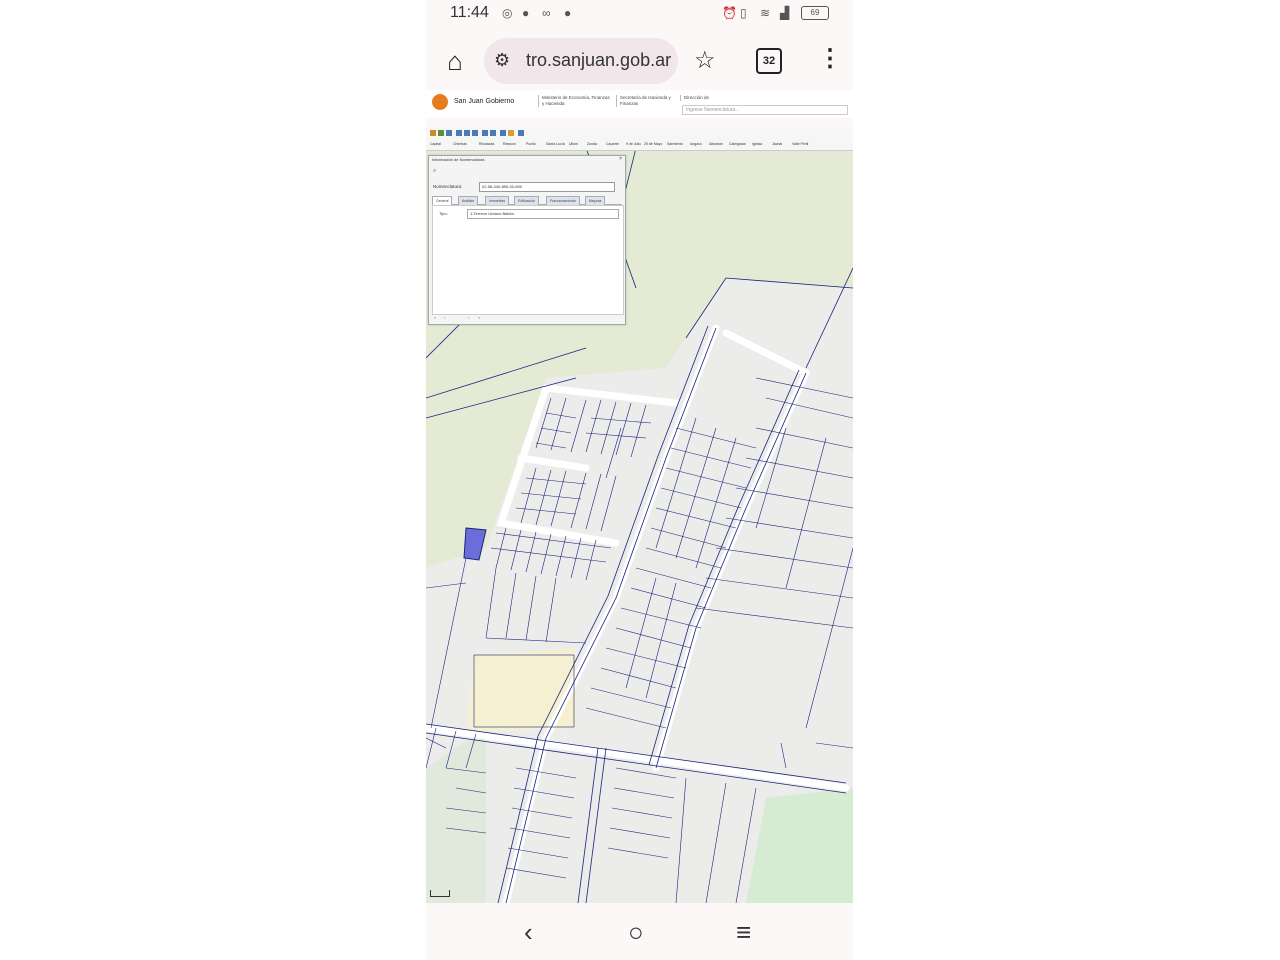 The image size is (1280, 960). What do you see at coordinates (547, 187) in the screenshot?
I see `nomenclatura-field: 02-58-040-855-00-800` at bounding box center [547, 187].